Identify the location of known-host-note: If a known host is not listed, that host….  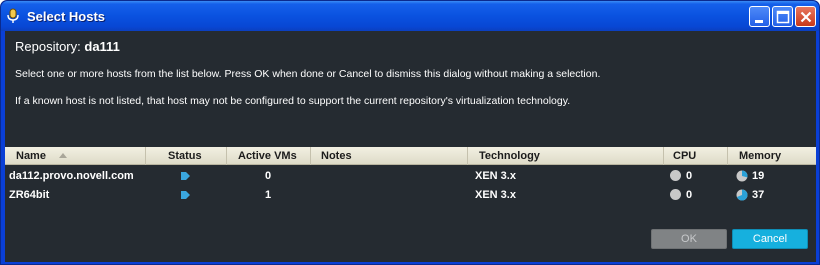
(293, 101).